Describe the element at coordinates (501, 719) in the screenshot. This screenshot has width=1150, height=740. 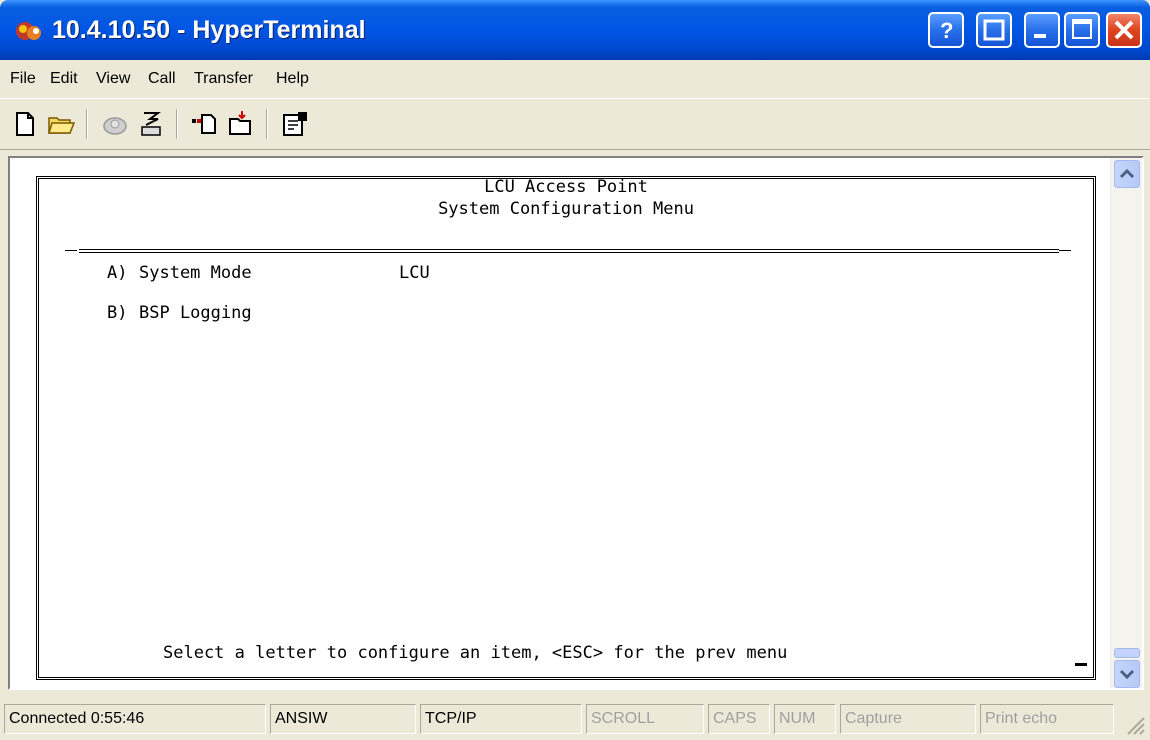
I see `status-protocol: TCP/IP` at that location.